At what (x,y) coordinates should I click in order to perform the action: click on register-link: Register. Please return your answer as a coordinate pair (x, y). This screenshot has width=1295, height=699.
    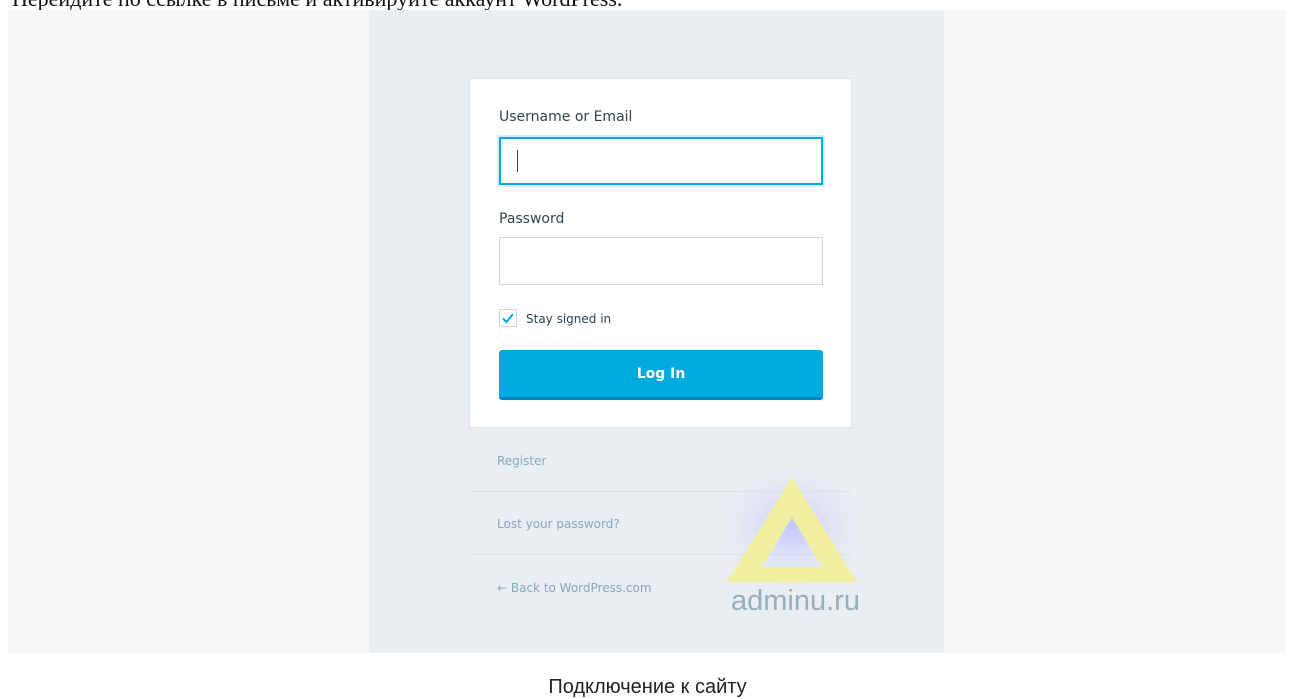
    Looking at the image, I should click on (521, 461).